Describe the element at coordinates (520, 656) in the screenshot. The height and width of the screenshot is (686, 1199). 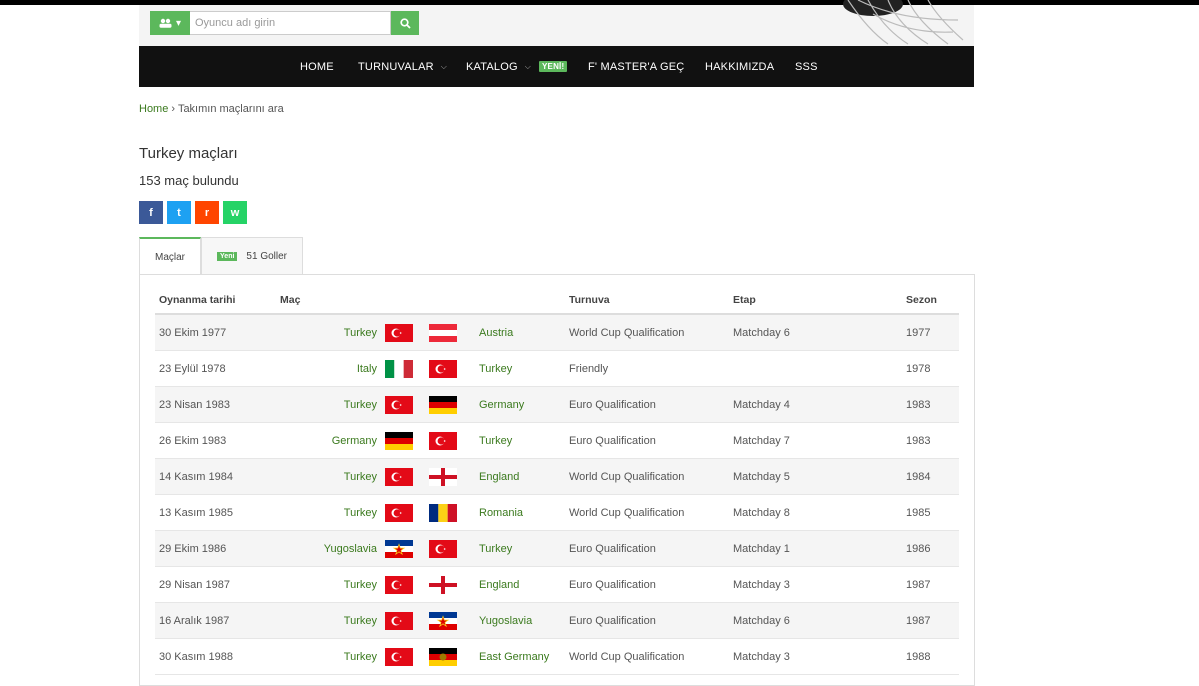
I see `away-team-link: East Germany` at that location.